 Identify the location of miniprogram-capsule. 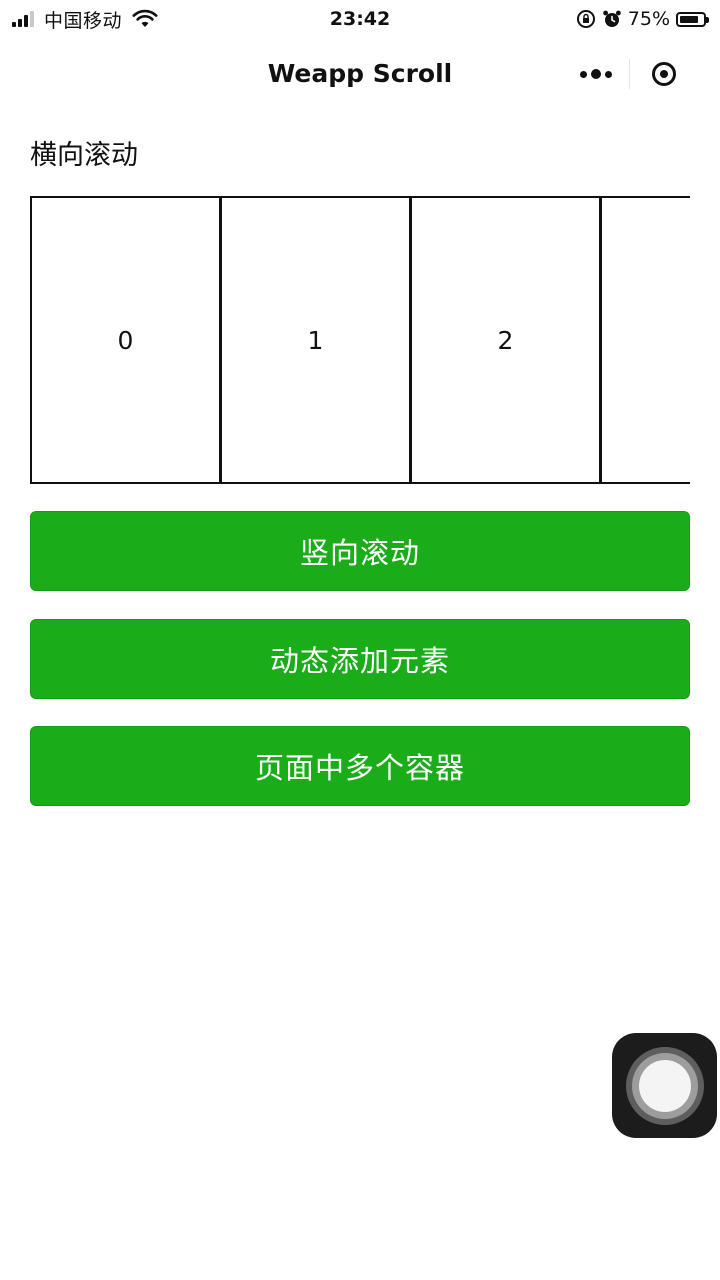
(630, 74).